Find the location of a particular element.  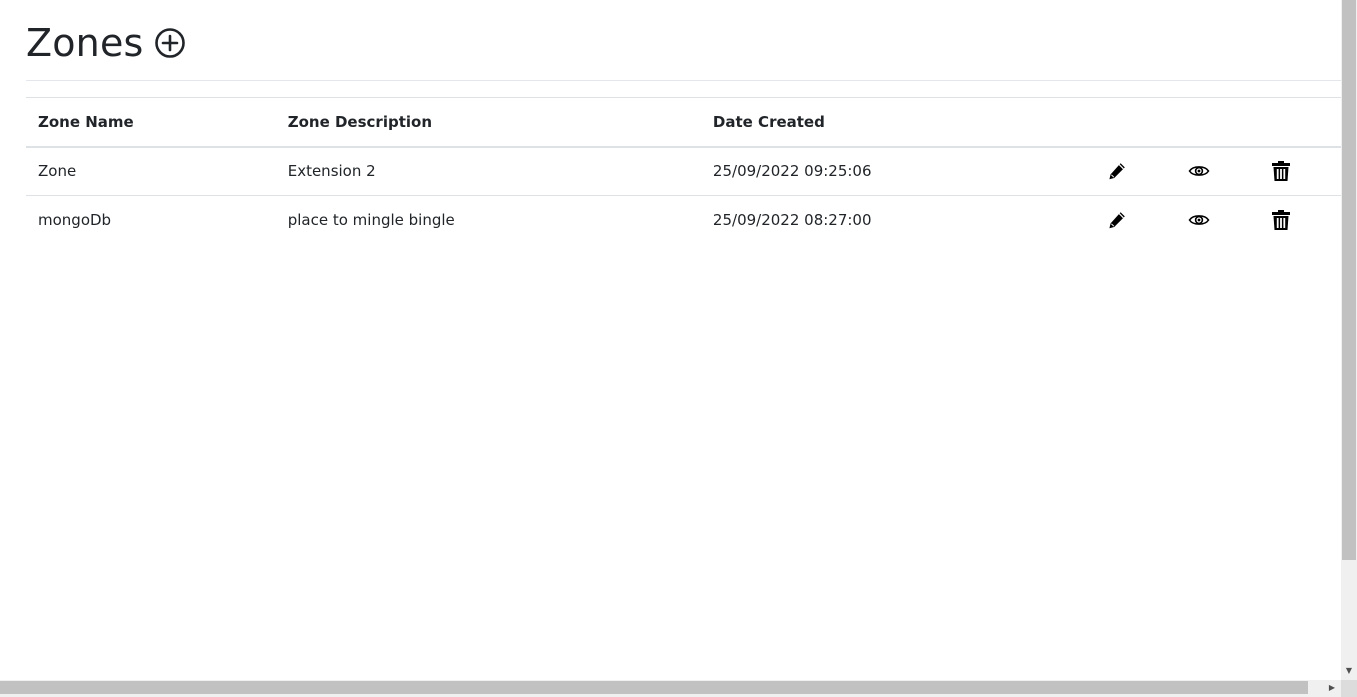

scroll-down-arrow-icon: ▼ is located at coordinates (1349, 671).